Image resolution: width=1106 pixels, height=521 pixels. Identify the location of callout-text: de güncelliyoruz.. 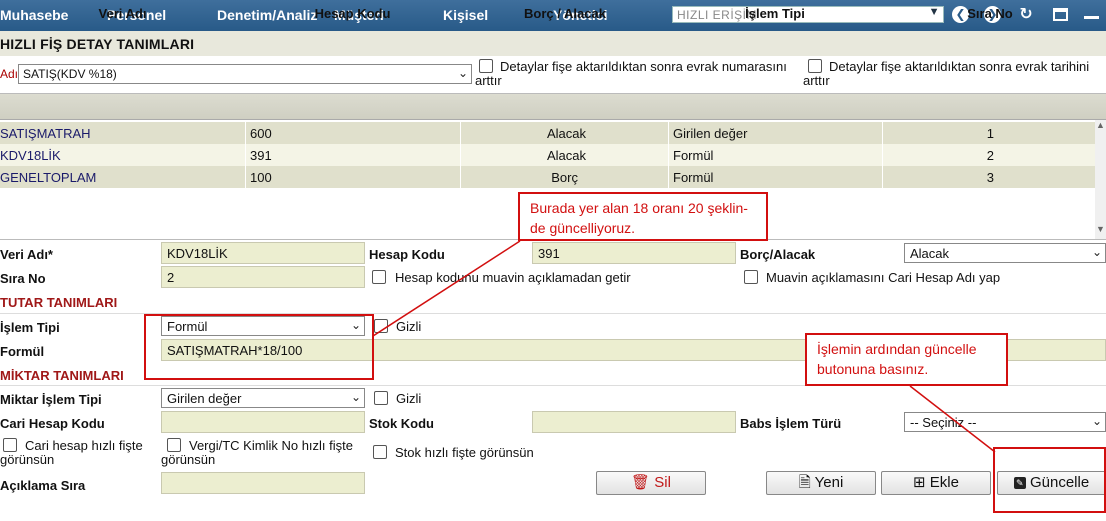
(583, 228).